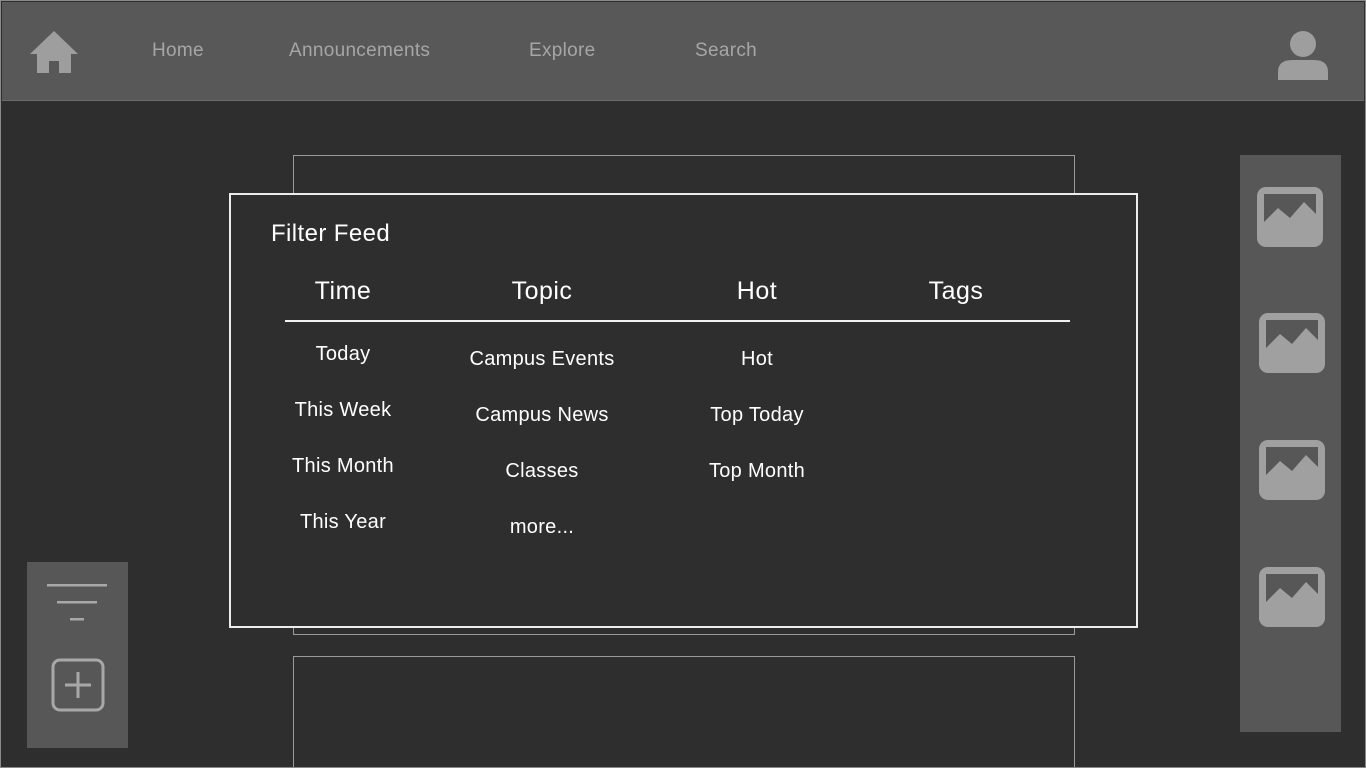  I want to click on filter-icon, so click(78, 603).